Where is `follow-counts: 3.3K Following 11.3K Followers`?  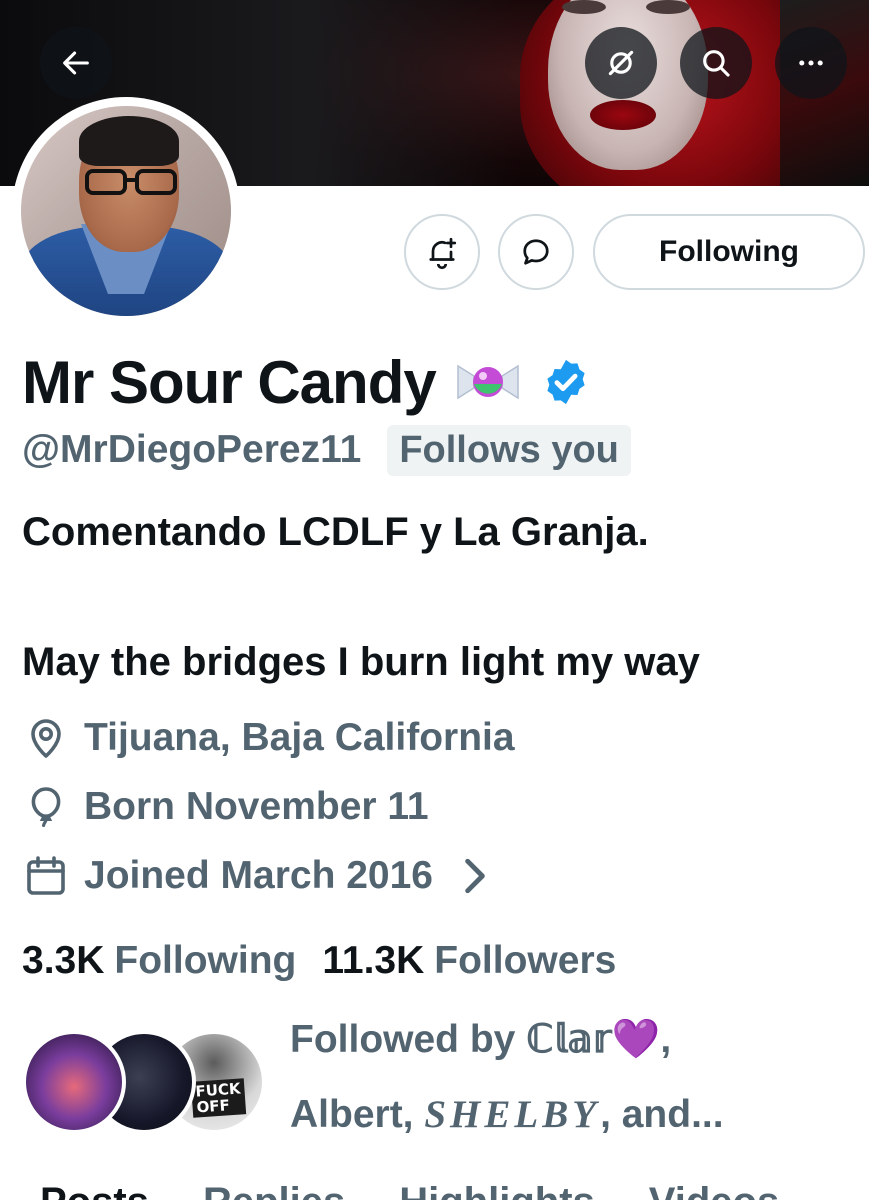
follow-counts: 3.3K Following 11.3K Followers is located at coordinates (319, 961).